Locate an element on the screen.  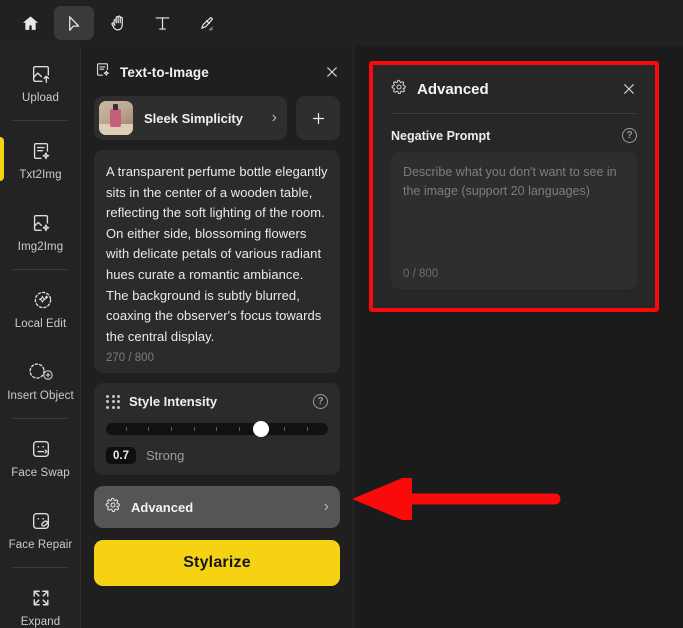
help-icon: ? is located at coordinates (320, 401).